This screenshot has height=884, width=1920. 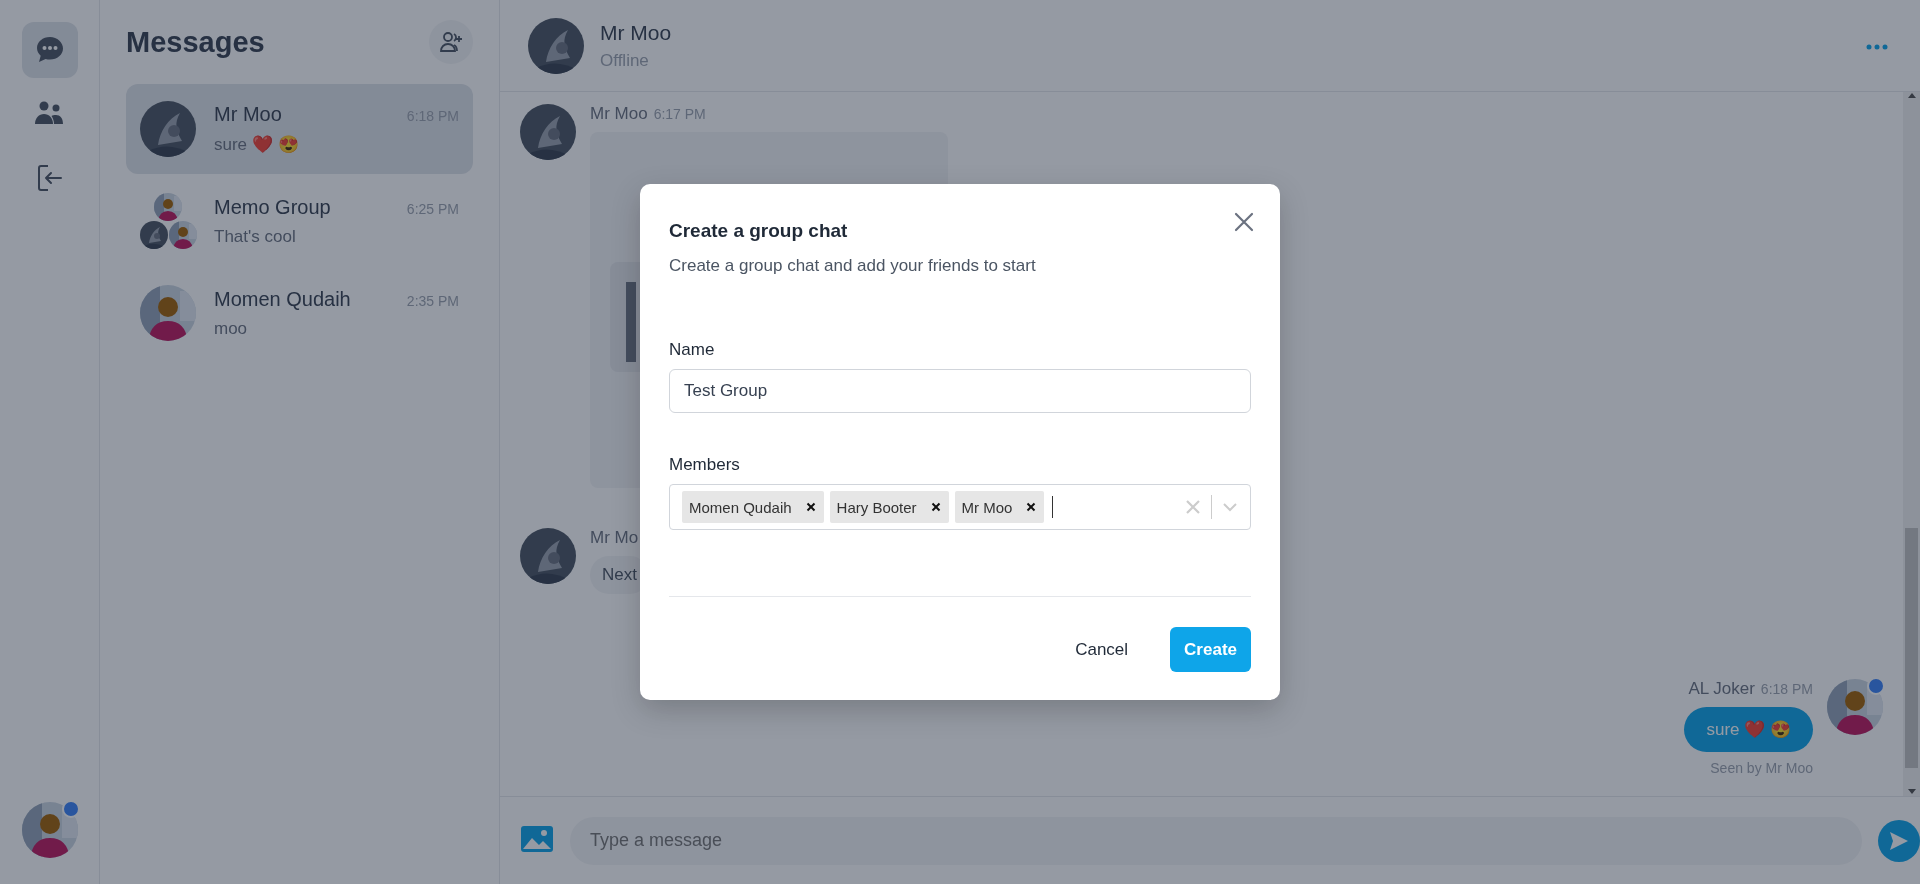 What do you see at coordinates (1230, 507) in the screenshot?
I see `chevron-down-icon` at bounding box center [1230, 507].